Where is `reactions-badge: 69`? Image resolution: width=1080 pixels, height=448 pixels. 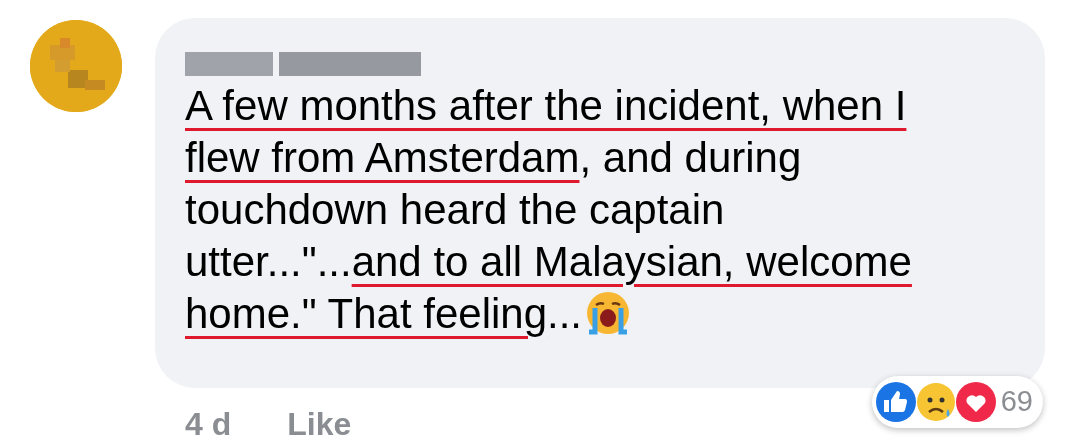
reactions-badge: 69 is located at coordinates (957, 402).